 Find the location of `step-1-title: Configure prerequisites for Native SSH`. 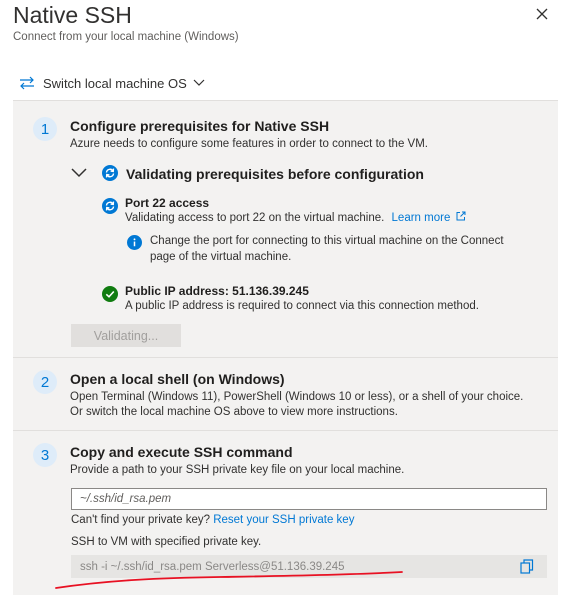

step-1-title: Configure prerequisites for Native SSH is located at coordinates (200, 126).